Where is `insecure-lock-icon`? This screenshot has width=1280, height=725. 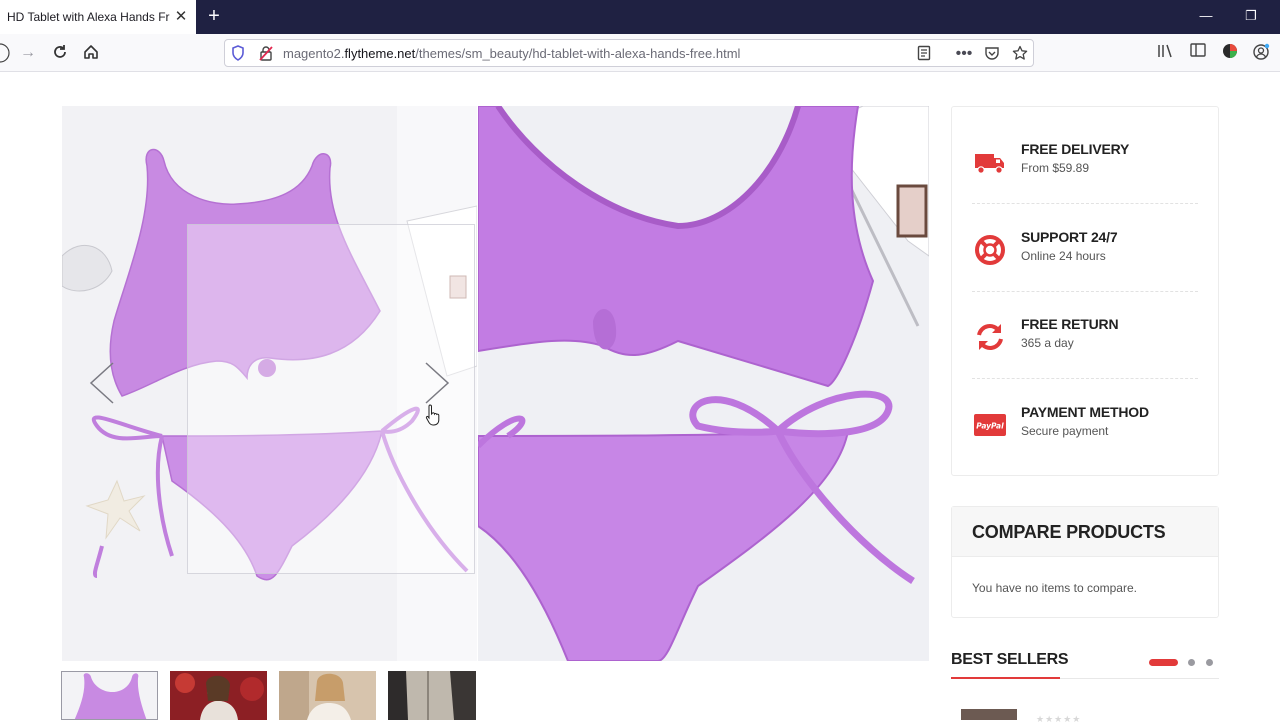
insecure-lock-icon is located at coordinates (266, 54).